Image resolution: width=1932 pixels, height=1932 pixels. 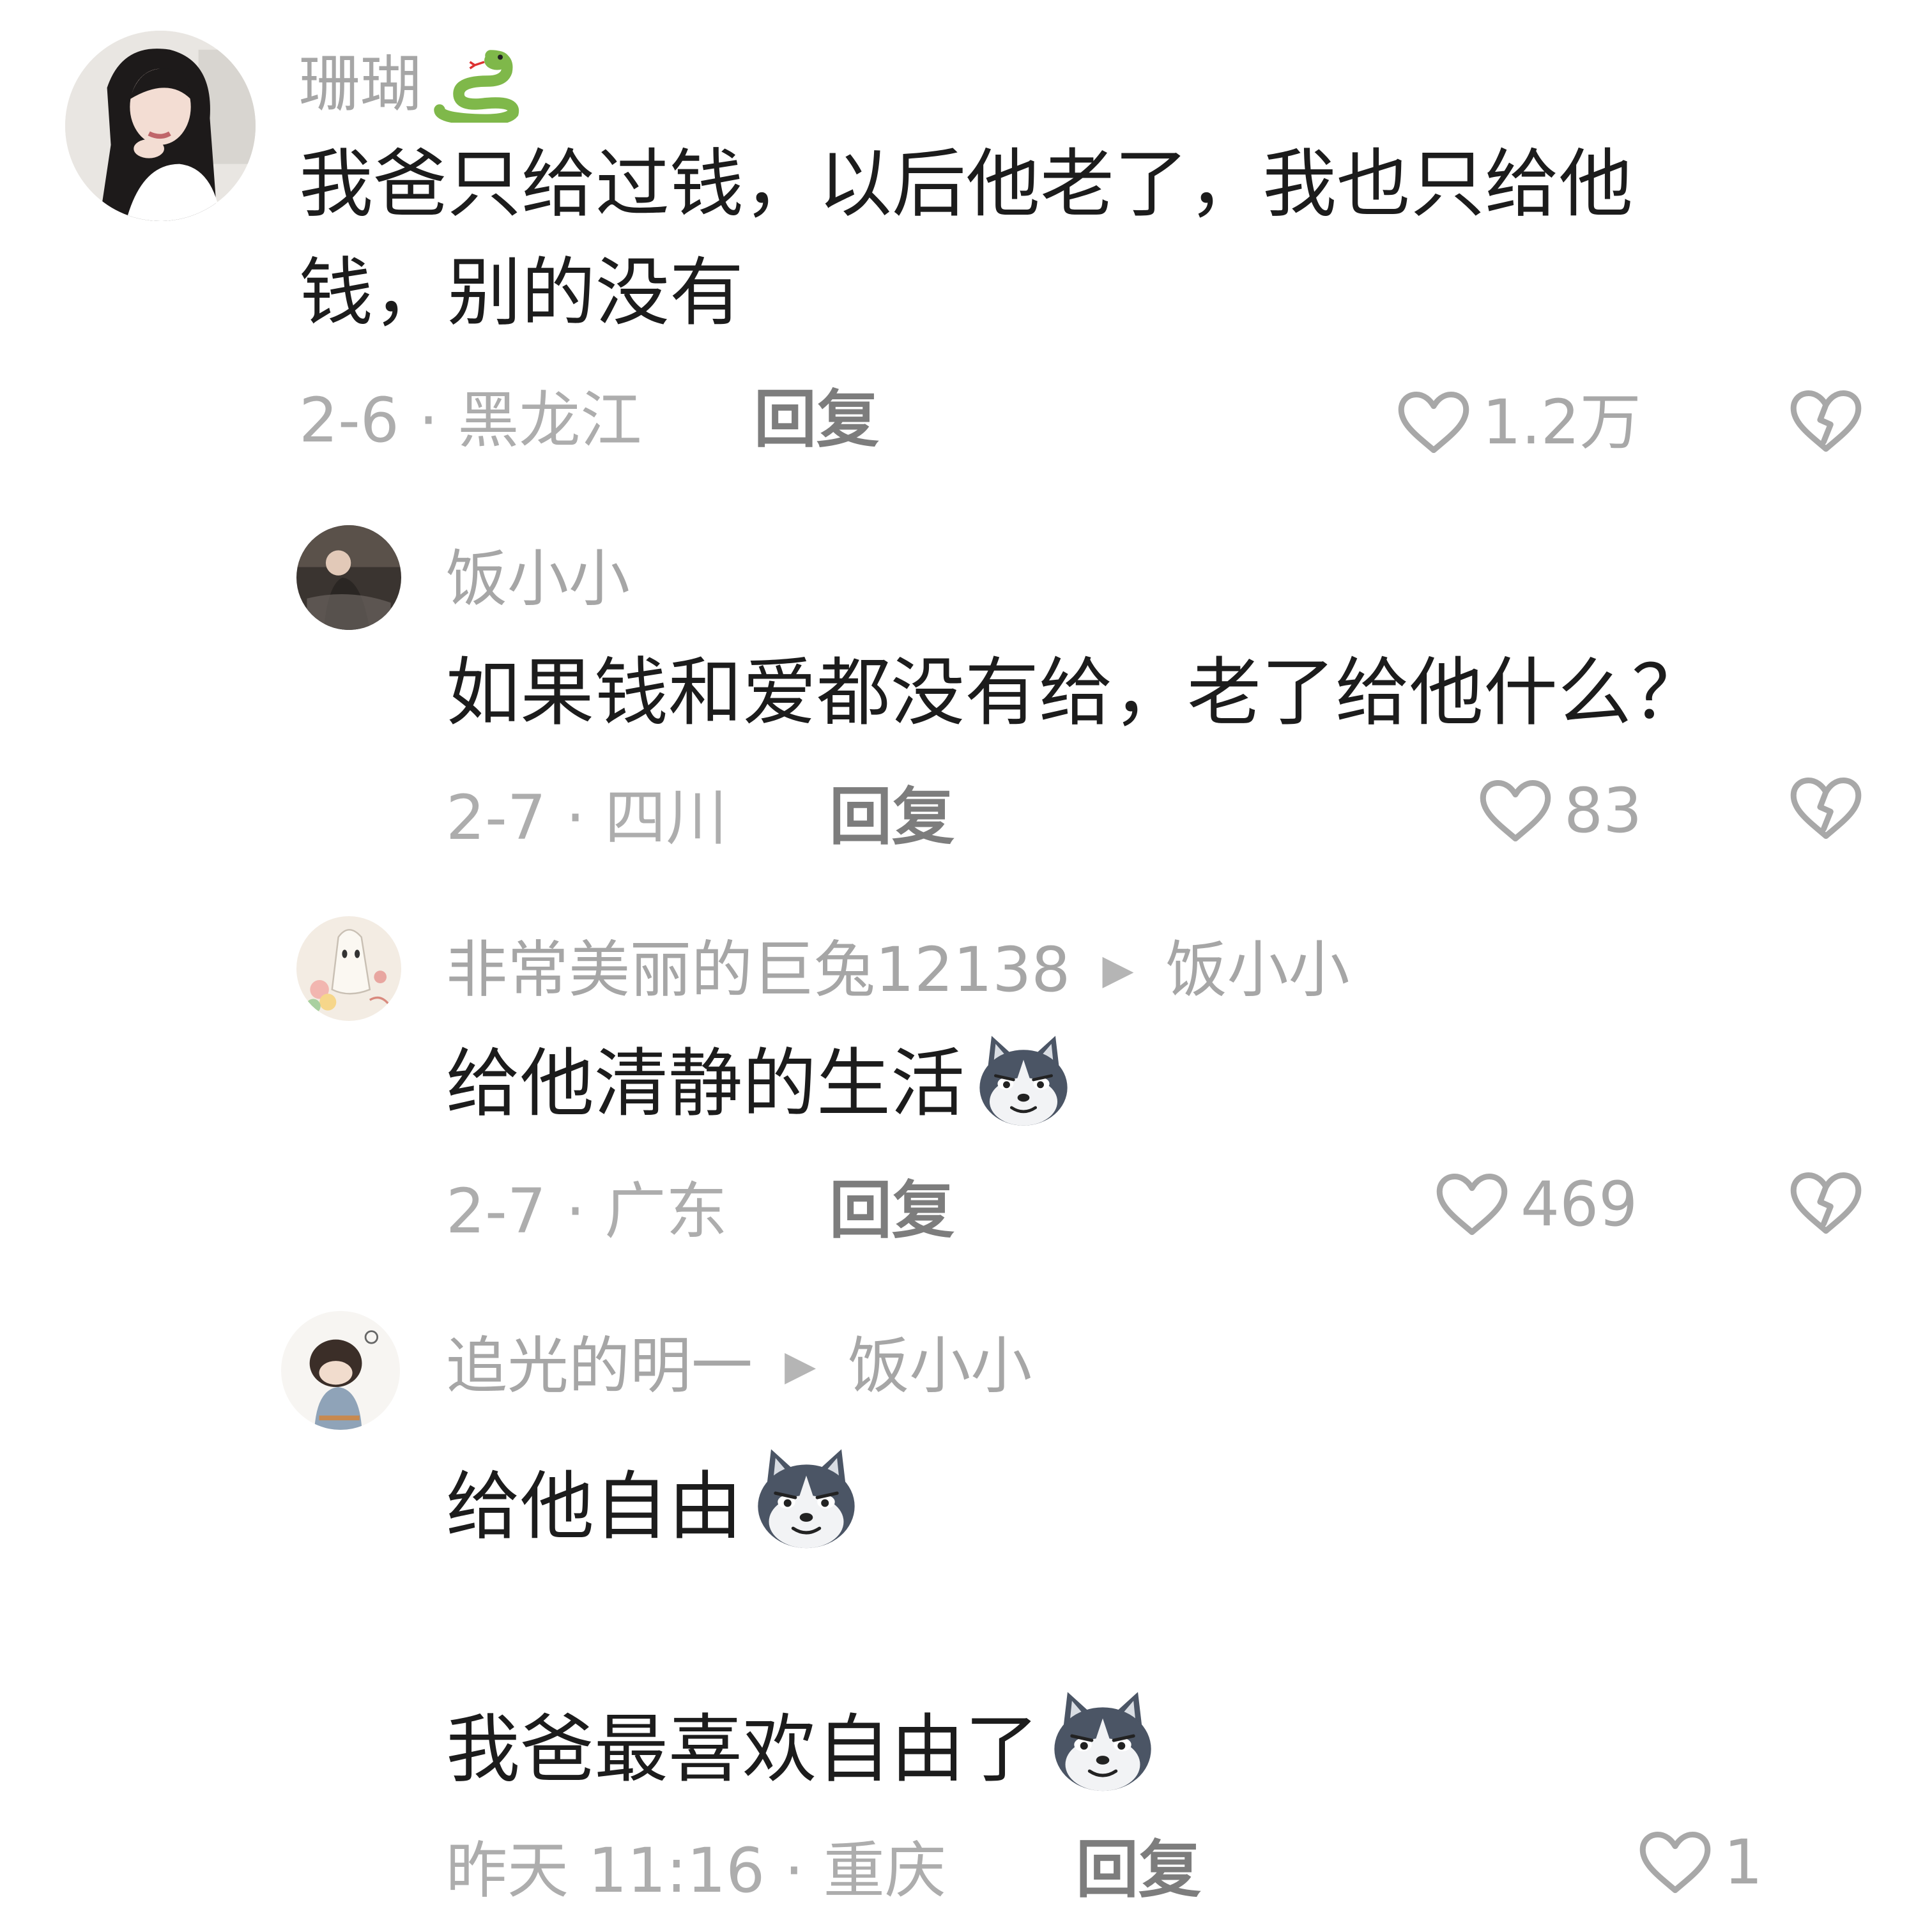 What do you see at coordinates (696, 1870) in the screenshot?
I see `comment-meta: 昨天 11:16 · 重庆` at bounding box center [696, 1870].